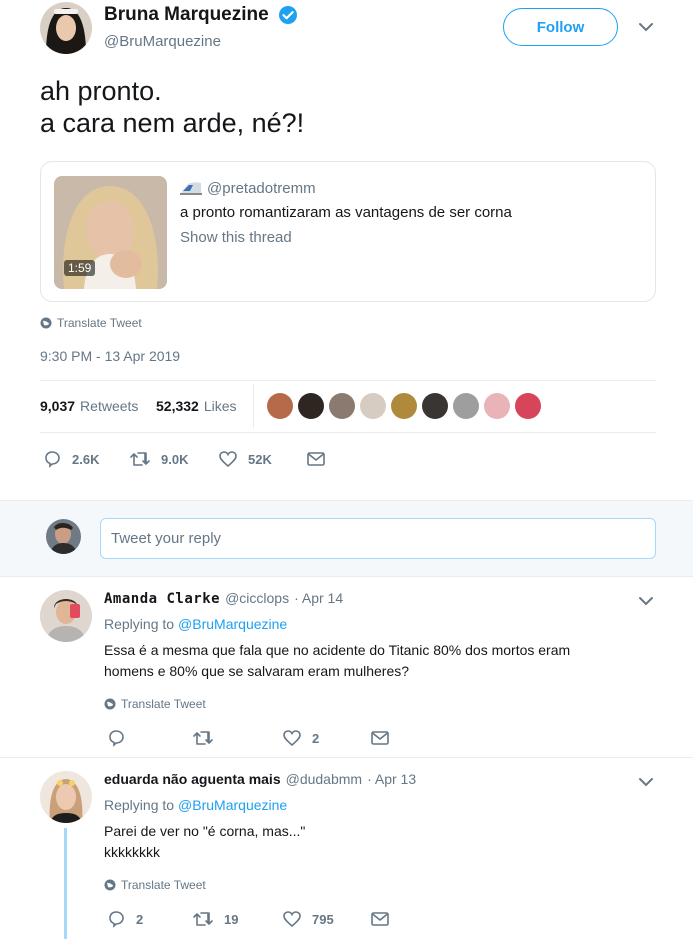 The image size is (693, 939). I want to click on author-name-text: Bruna Marquezine, so click(186, 14).